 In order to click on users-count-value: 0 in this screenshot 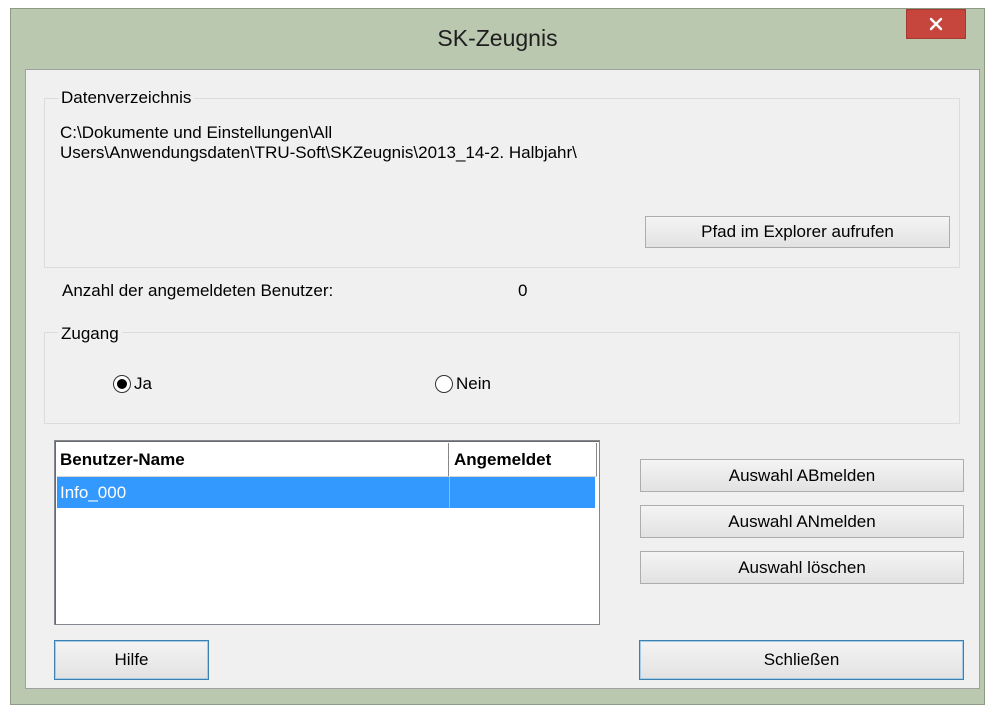, I will do `click(523, 290)`.